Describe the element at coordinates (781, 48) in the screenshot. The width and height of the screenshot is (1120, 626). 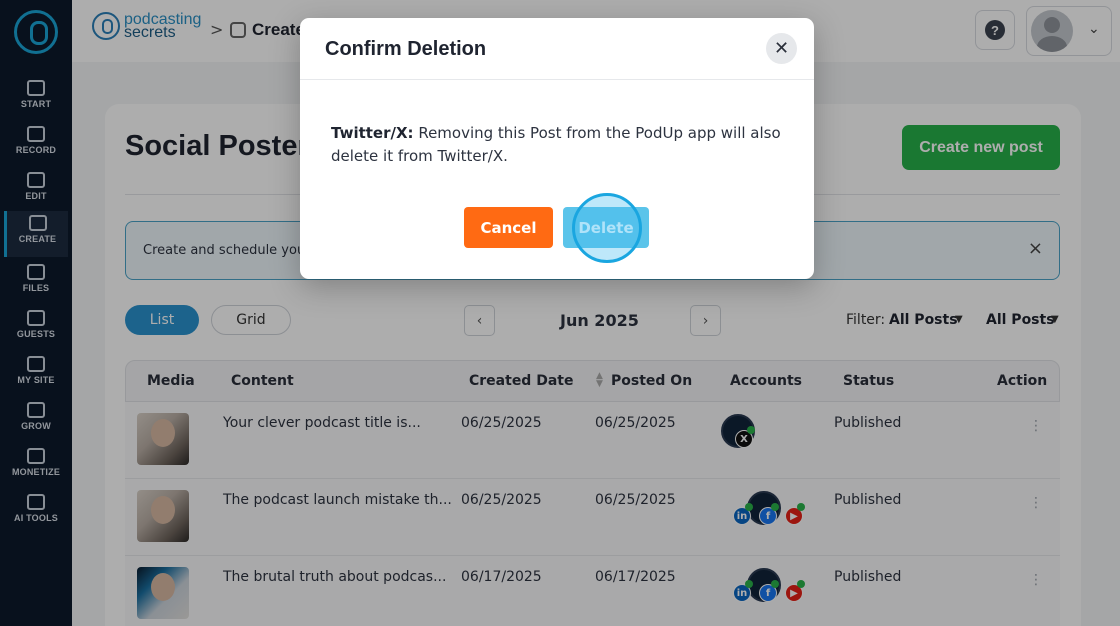
I see `close-icon: ✕` at that location.